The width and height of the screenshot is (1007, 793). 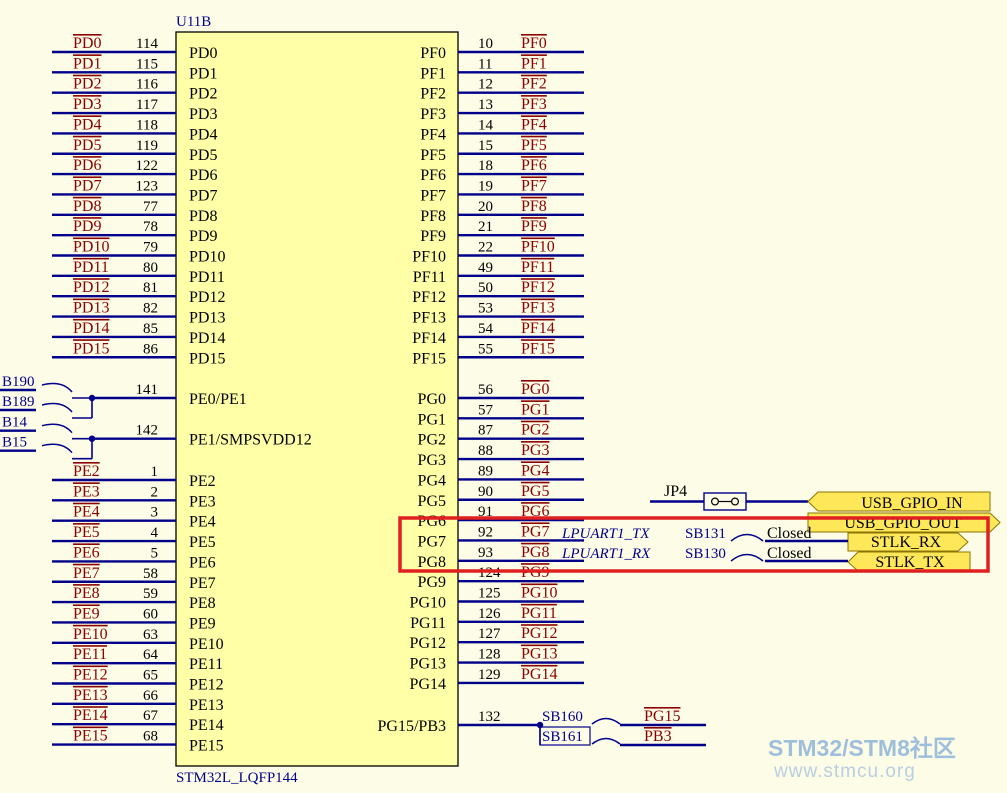 I want to click on pin-number: 78, so click(x=150, y=227).